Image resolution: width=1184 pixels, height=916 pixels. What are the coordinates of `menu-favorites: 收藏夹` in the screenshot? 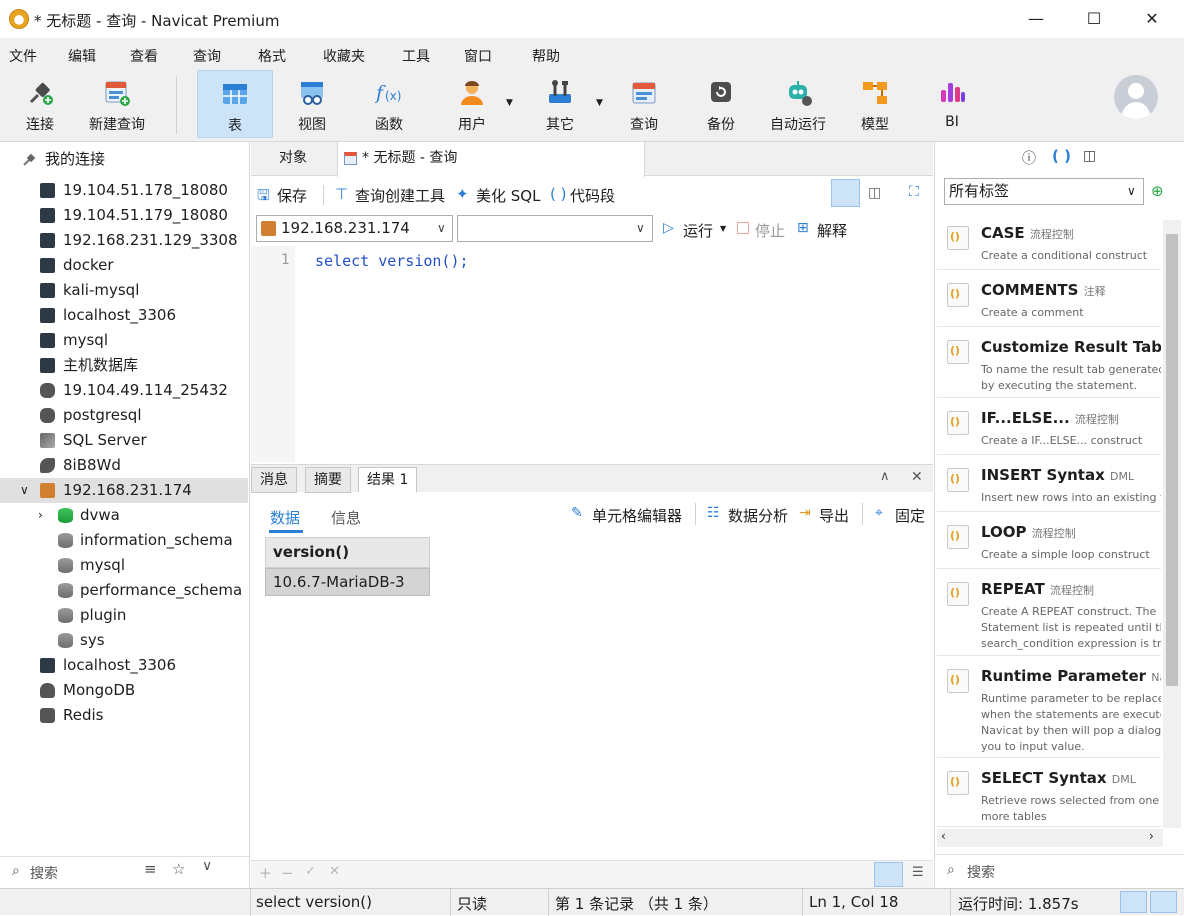 It's located at (344, 56).